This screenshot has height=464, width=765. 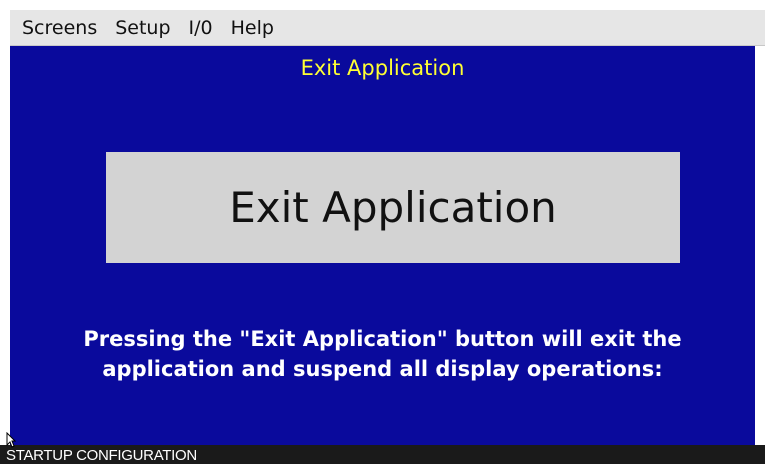 I want to click on menu-setup: Setup, so click(x=142, y=28).